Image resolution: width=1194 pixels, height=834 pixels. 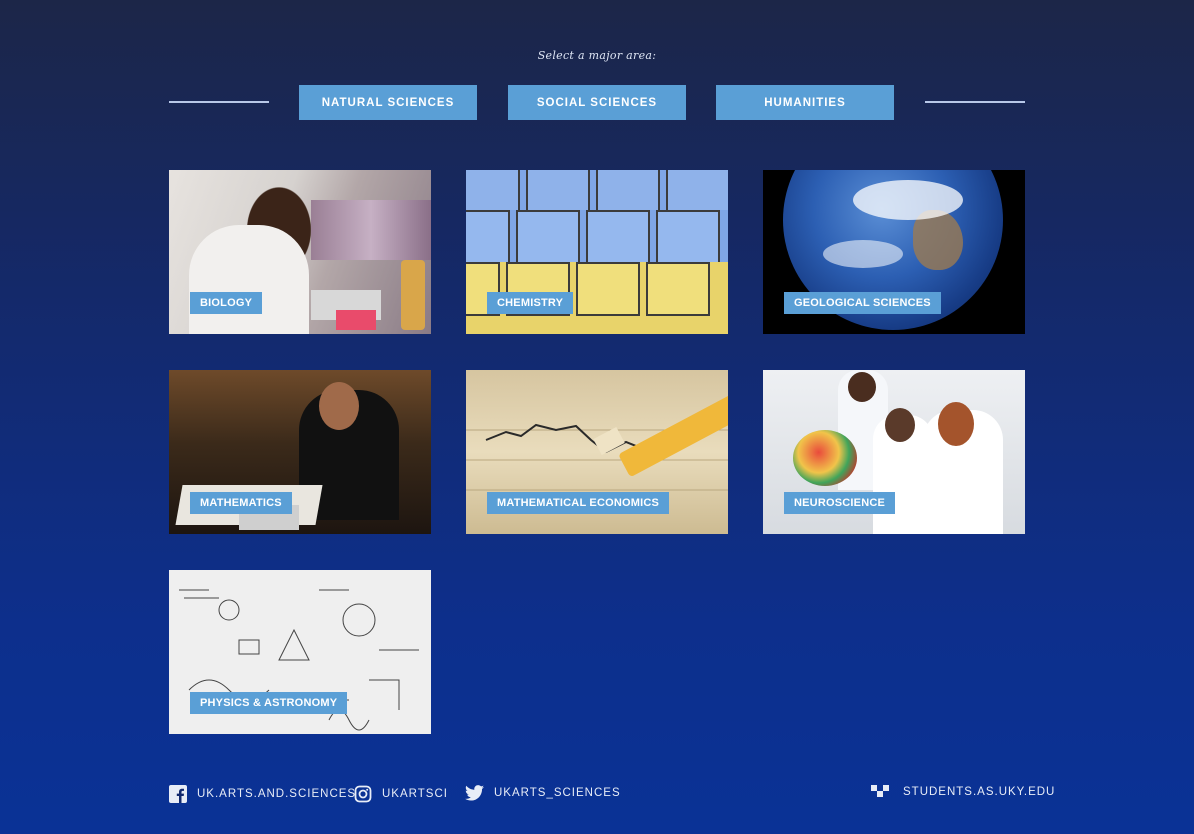 I want to click on major-label-chemistry: CHEMISTRY, so click(x=530, y=303).